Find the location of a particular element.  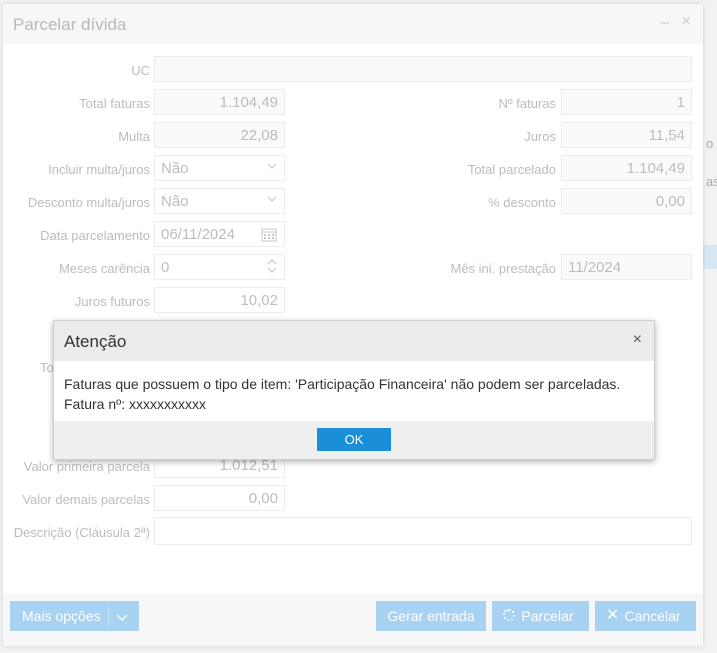

ok-button: OK is located at coordinates (354, 439).